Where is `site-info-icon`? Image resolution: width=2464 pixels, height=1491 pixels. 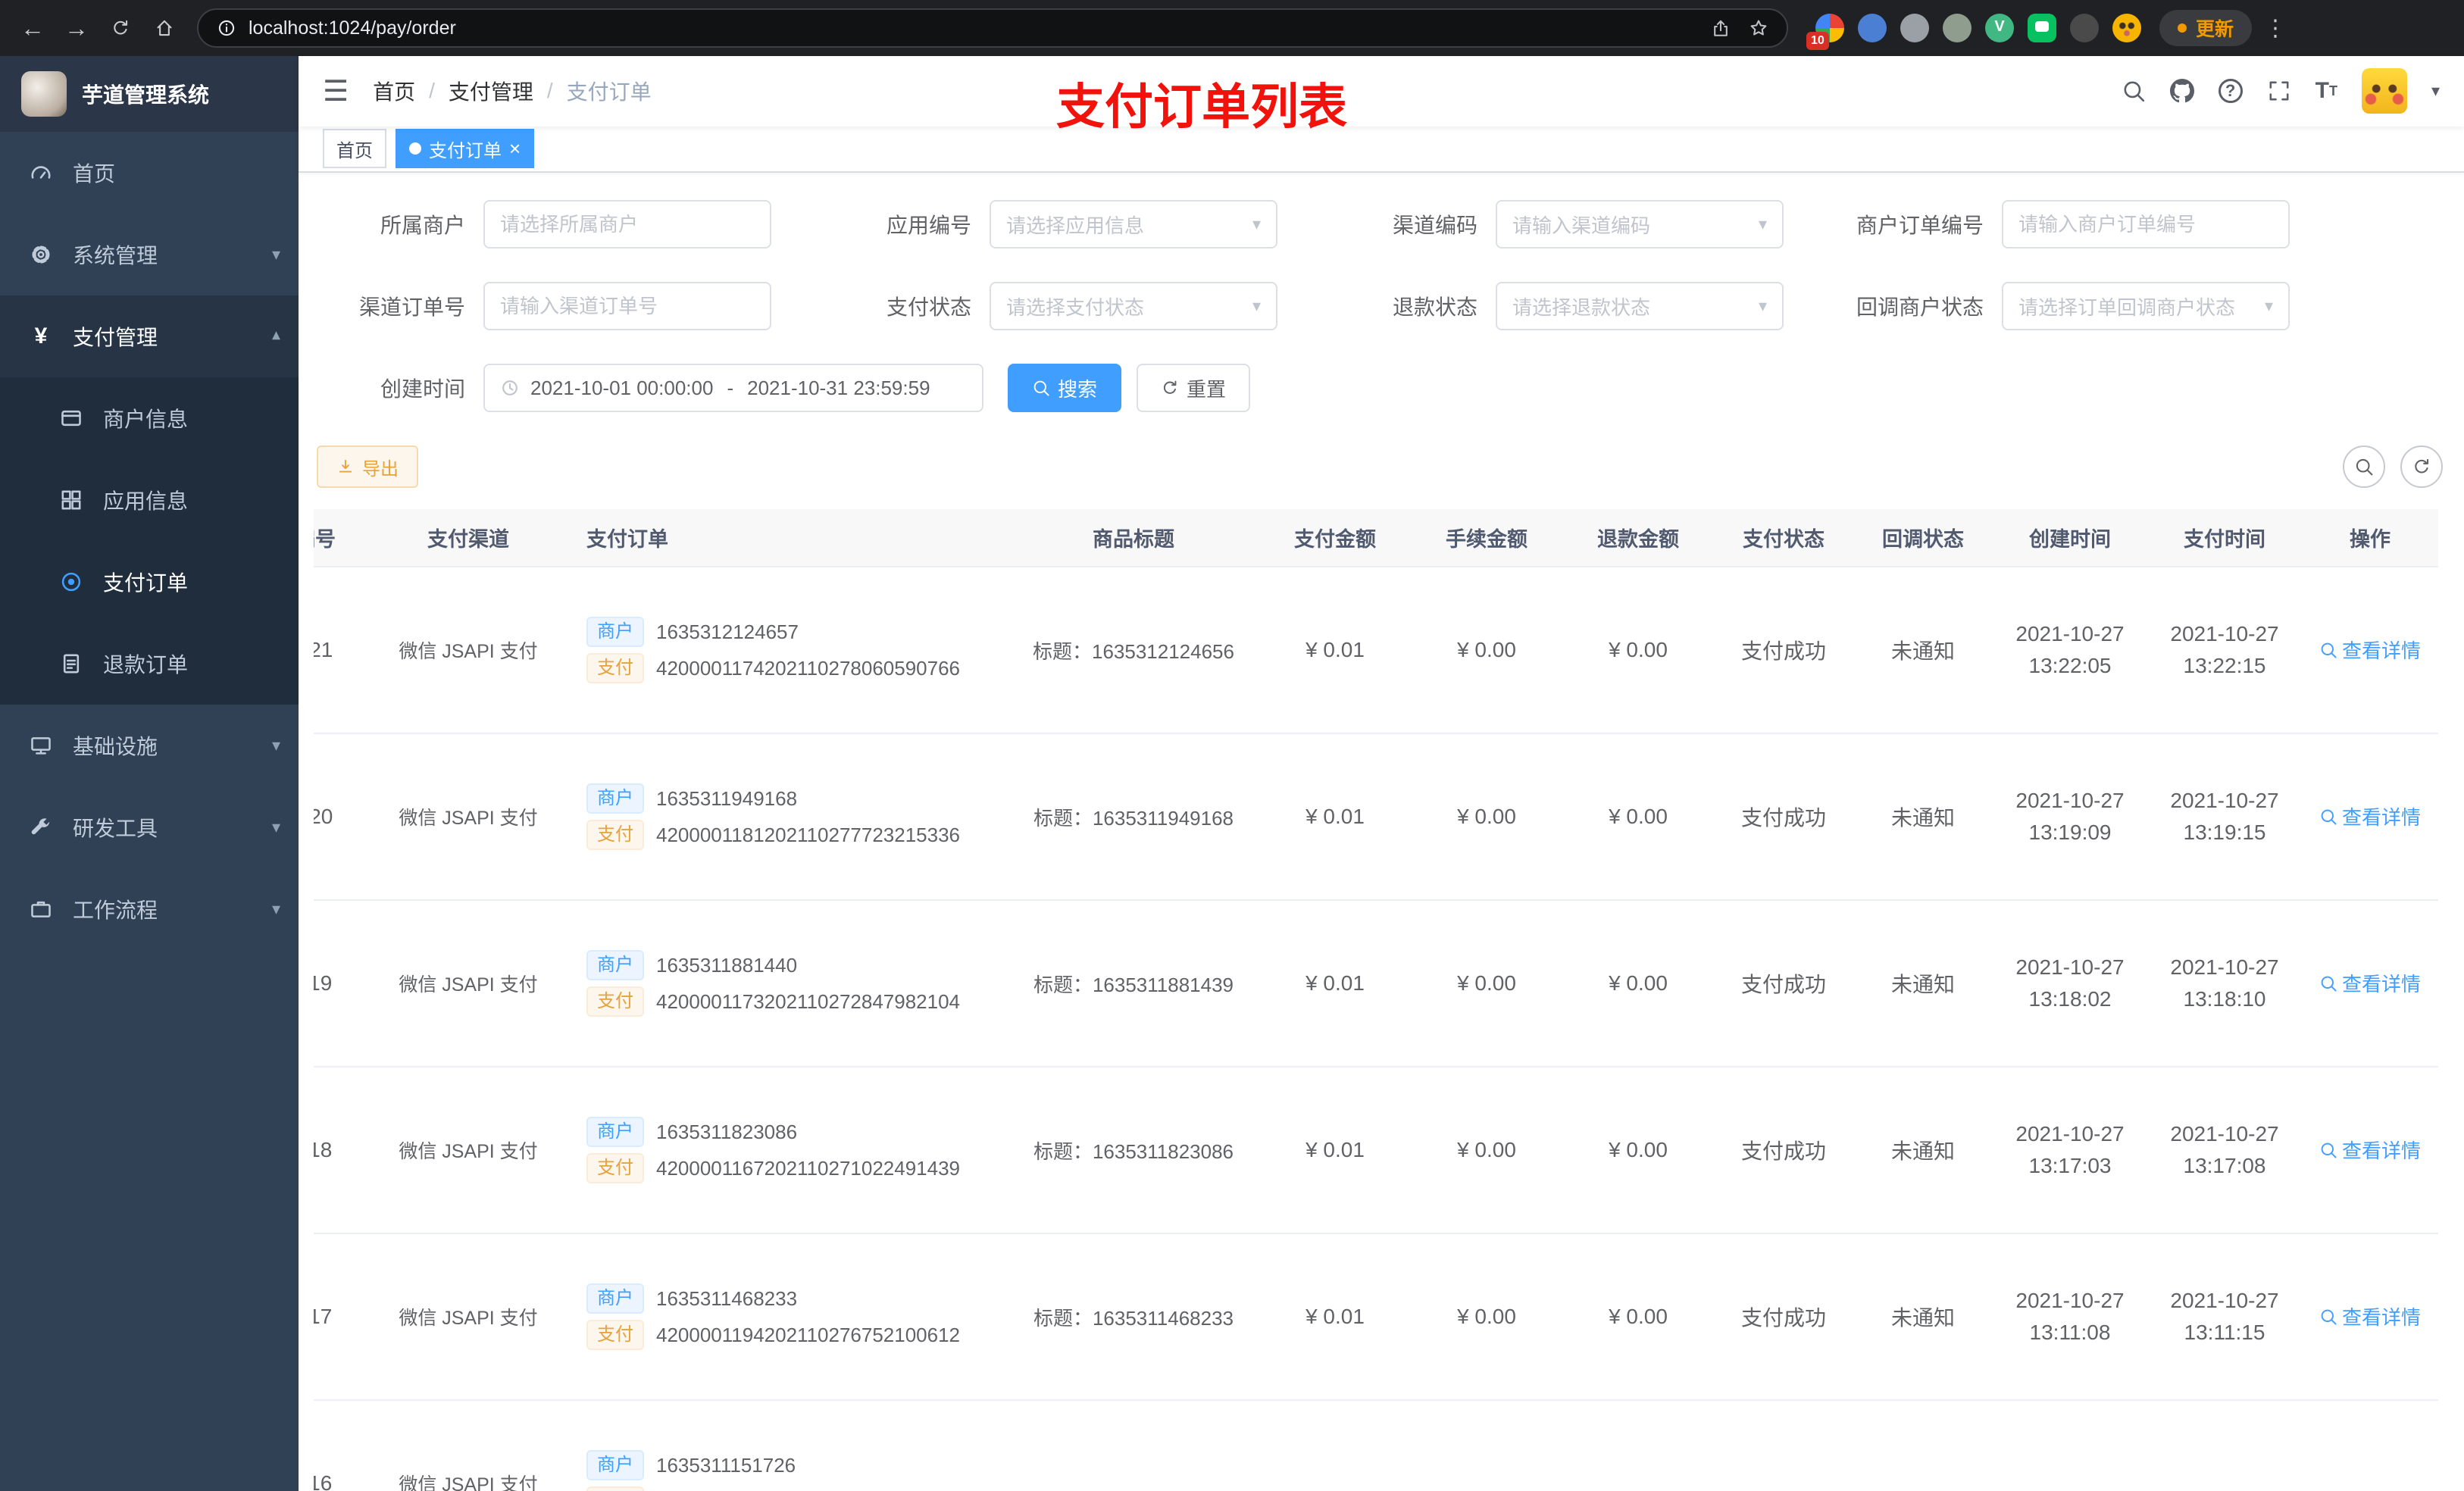 site-info-icon is located at coordinates (226, 28).